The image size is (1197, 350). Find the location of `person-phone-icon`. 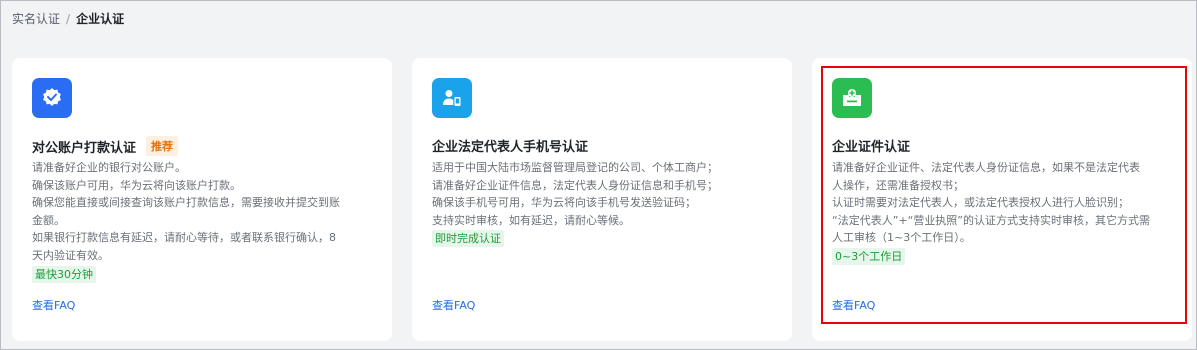

person-phone-icon is located at coordinates (452, 98).